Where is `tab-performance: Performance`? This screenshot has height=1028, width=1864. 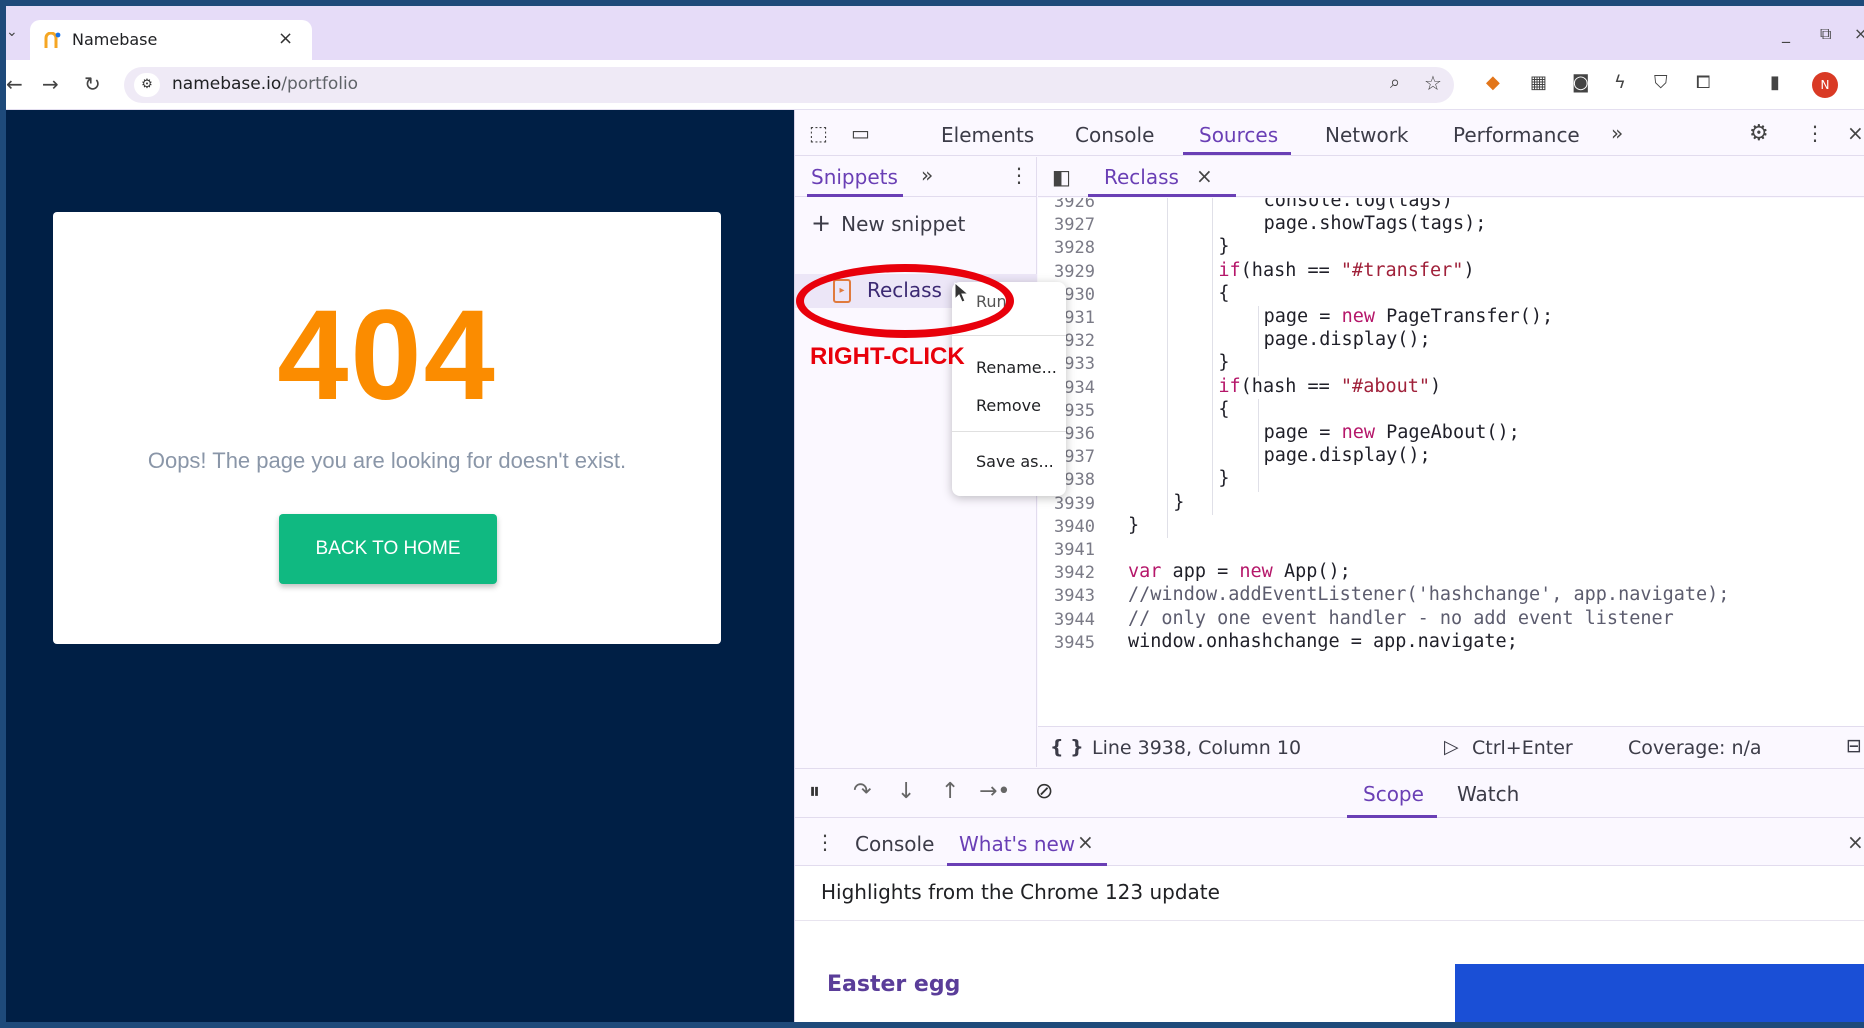 tab-performance: Performance is located at coordinates (1516, 135).